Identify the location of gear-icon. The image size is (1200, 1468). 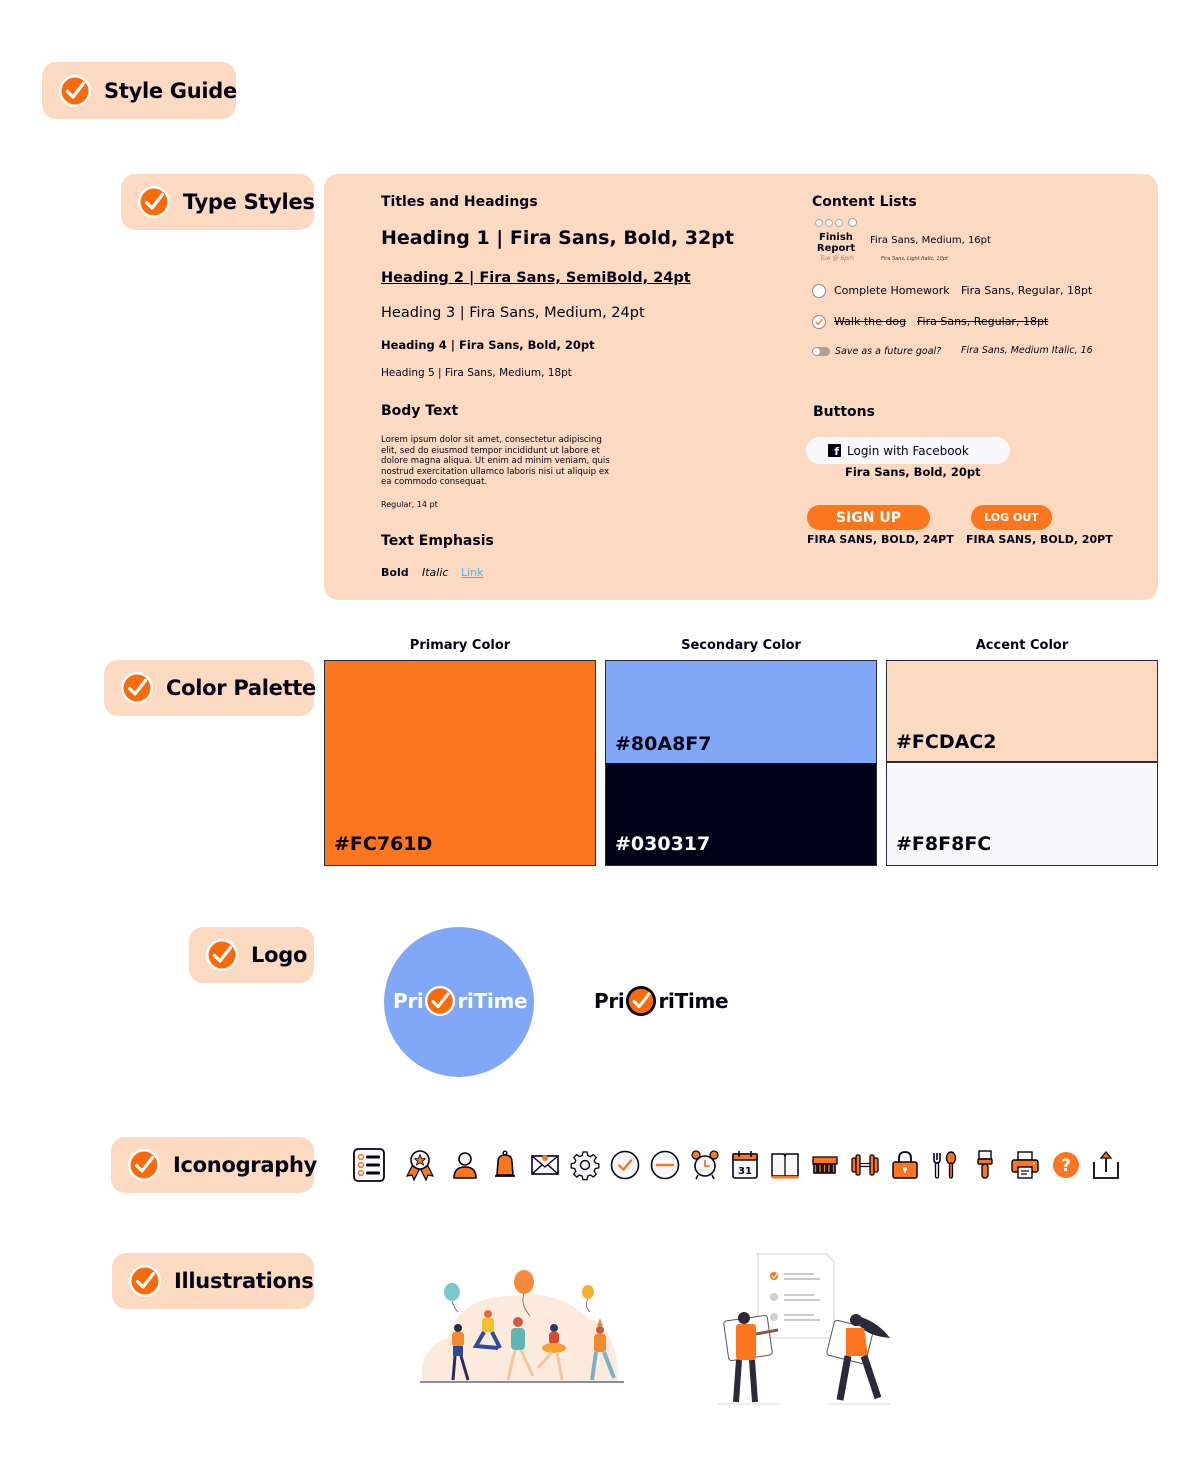
(585, 1165).